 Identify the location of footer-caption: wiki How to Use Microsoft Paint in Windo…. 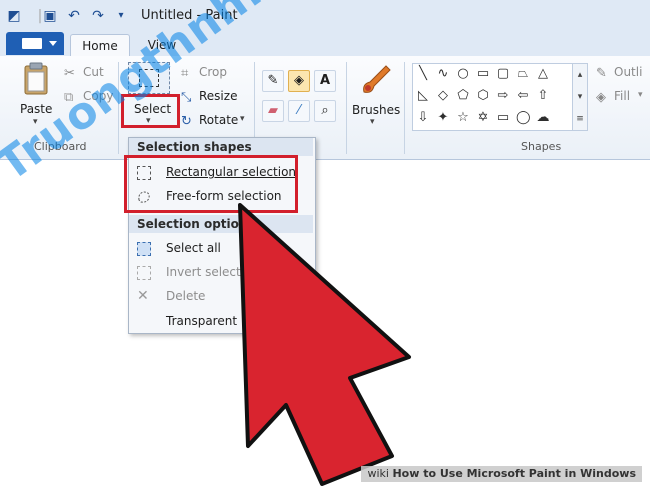
(501, 474).